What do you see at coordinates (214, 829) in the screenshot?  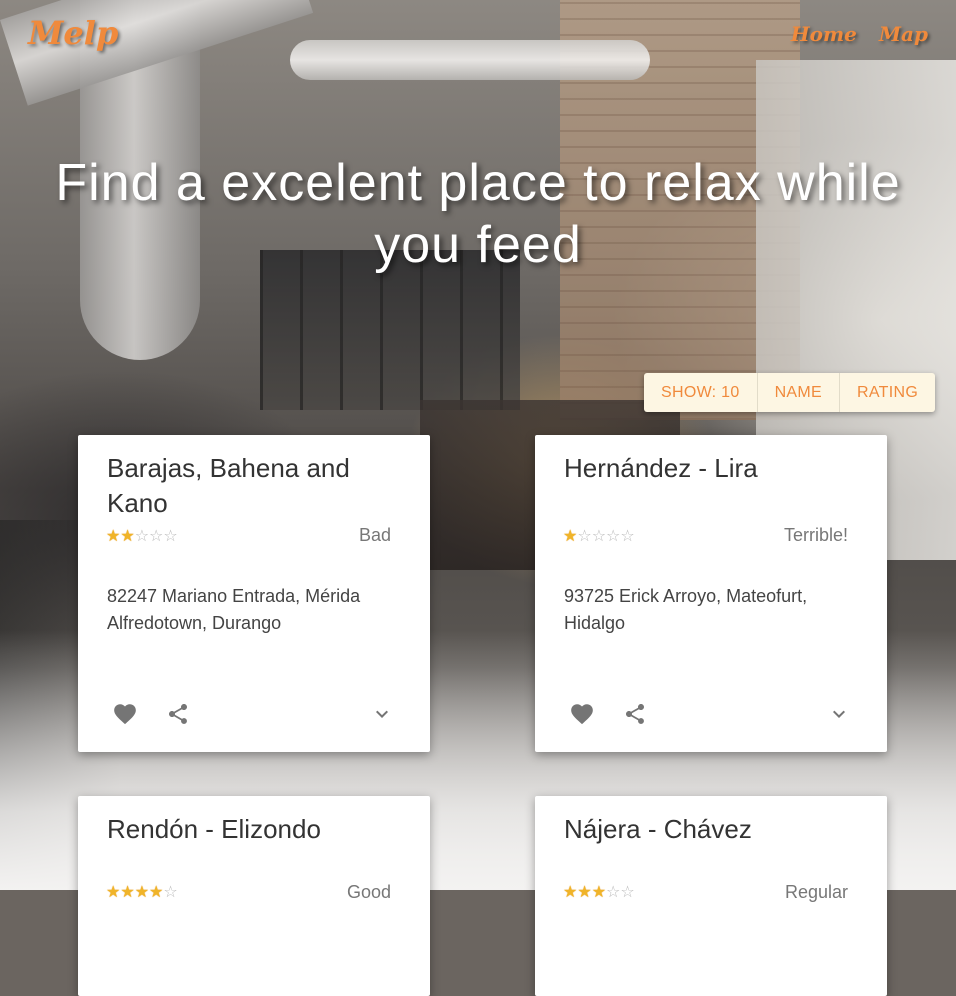 I see `restaurant-name: Rendón - Elizondo` at bounding box center [214, 829].